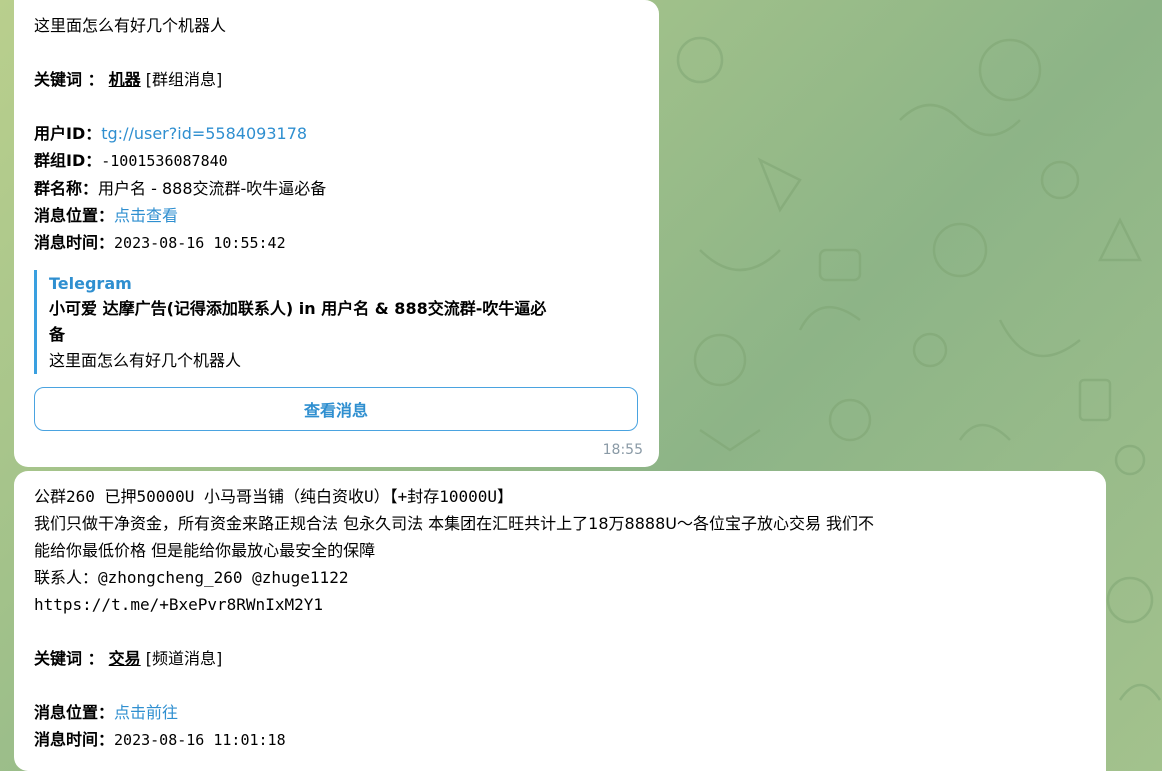 The width and height of the screenshot is (1162, 771). Describe the element at coordinates (205, 550) in the screenshot. I see `message-line-3: 能给你最低价格 但是能给你最放心最安全的保障` at that location.